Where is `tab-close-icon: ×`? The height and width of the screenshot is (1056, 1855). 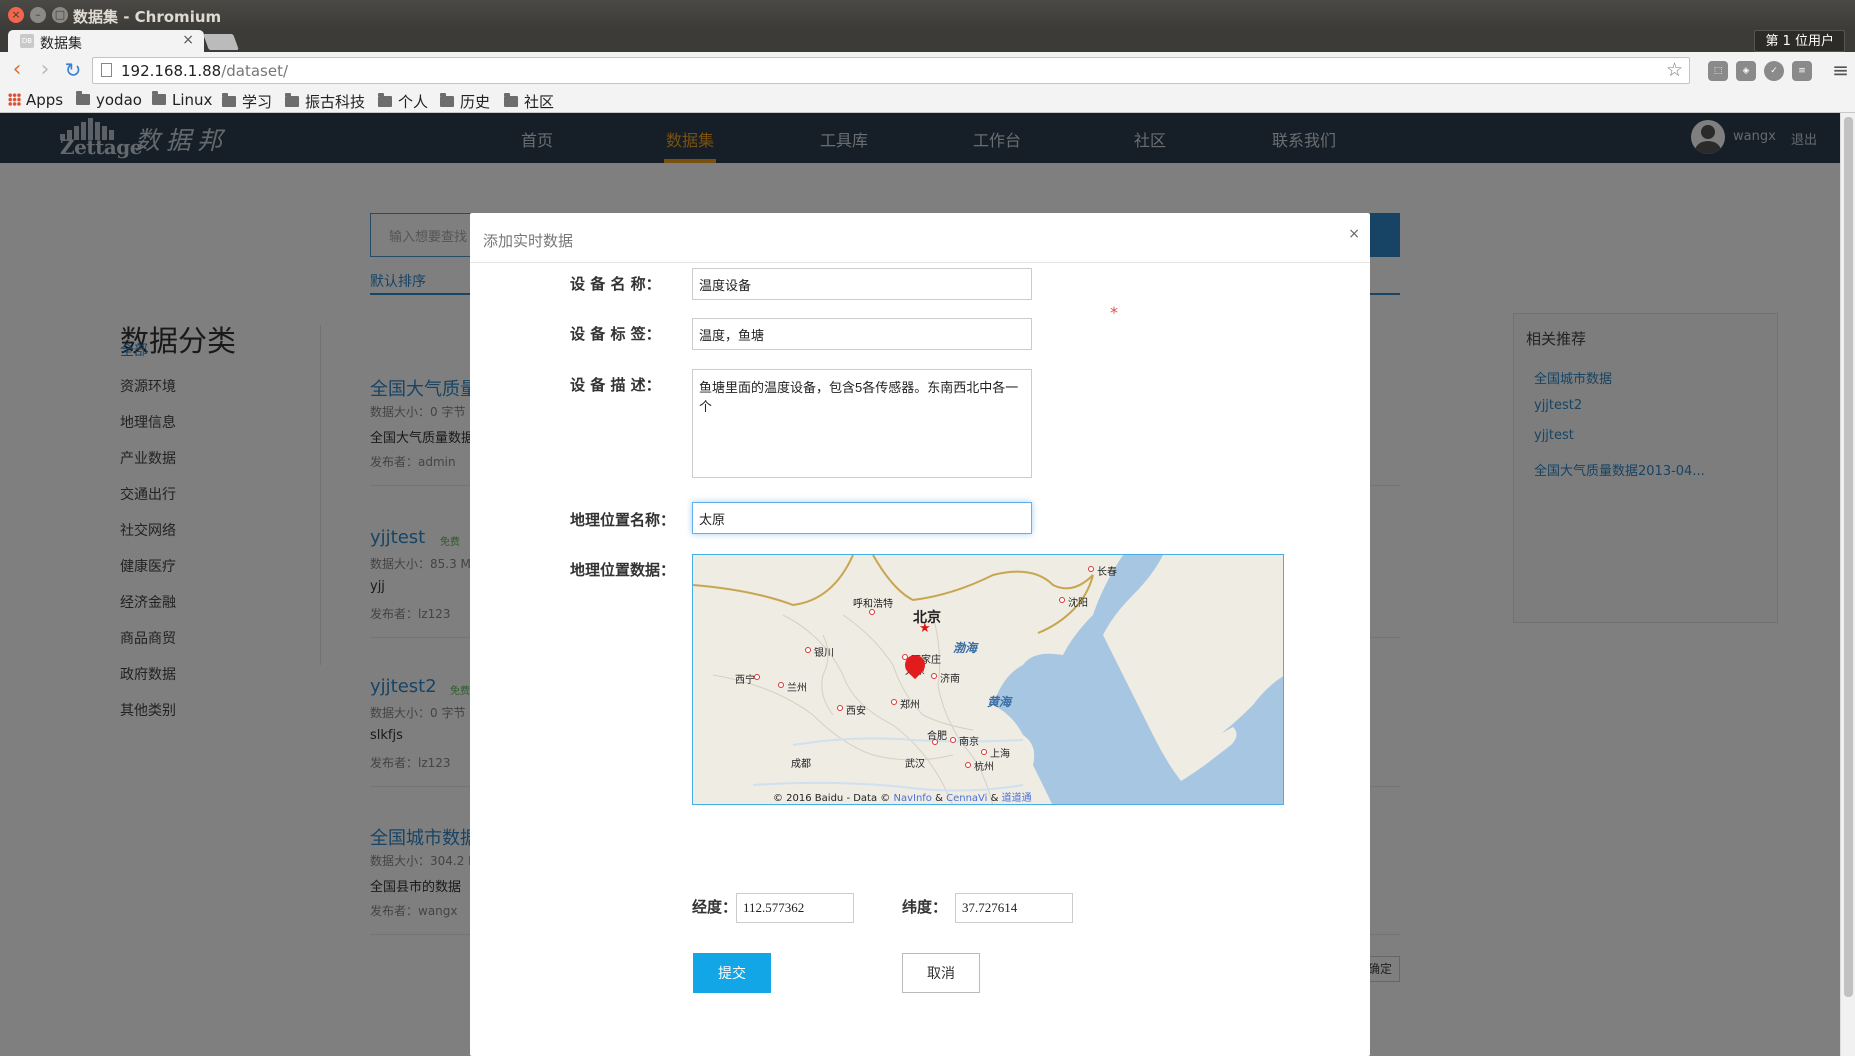
tab-close-icon: × is located at coordinates (188, 40).